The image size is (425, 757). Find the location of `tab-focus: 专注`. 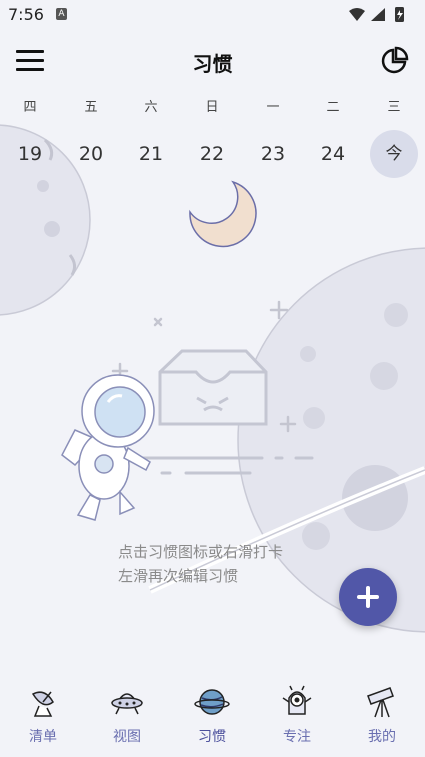

tab-focus: 专注 is located at coordinates (297, 715).